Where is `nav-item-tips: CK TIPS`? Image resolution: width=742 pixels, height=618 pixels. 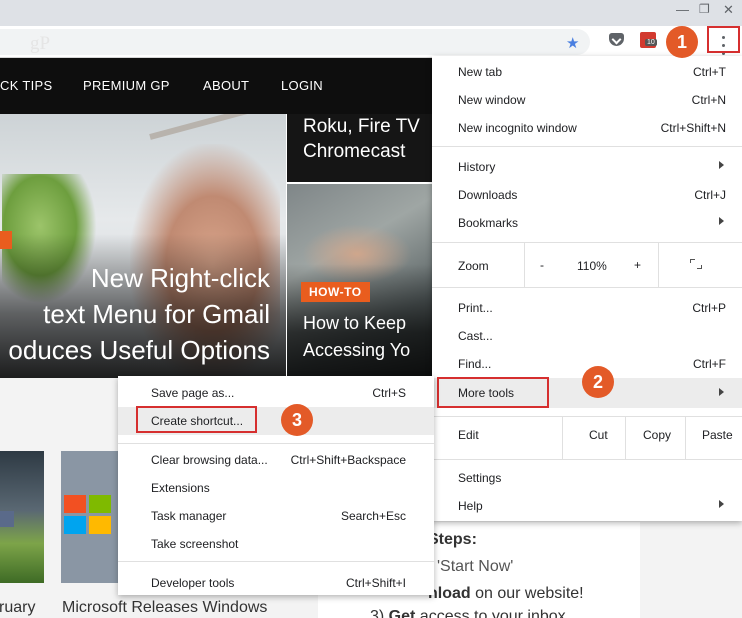 nav-item-tips: CK TIPS is located at coordinates (26, 85).